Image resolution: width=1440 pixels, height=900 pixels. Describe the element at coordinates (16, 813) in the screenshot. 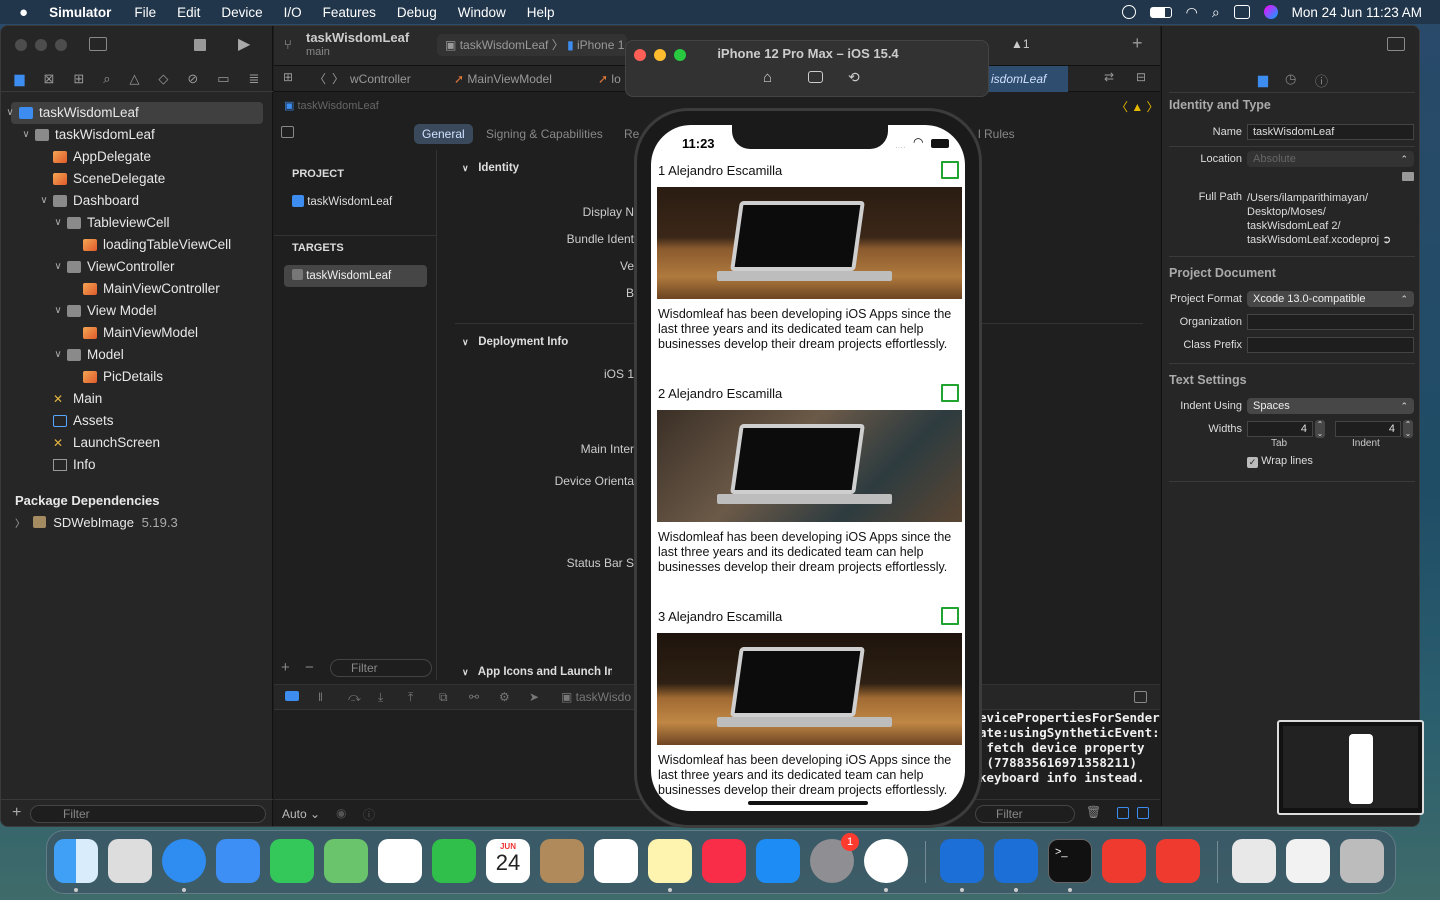

I see `add-file-icon: +` at that location.